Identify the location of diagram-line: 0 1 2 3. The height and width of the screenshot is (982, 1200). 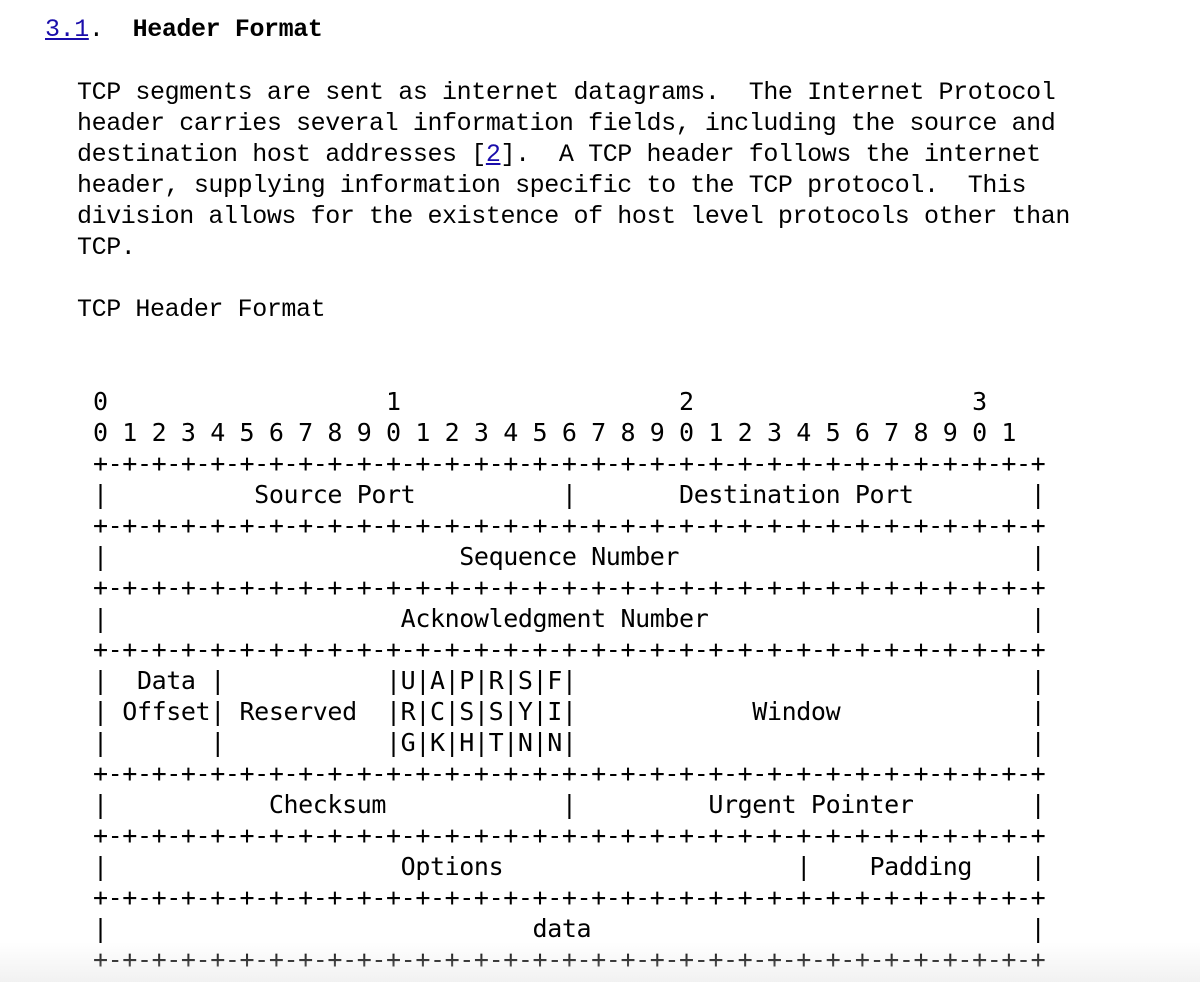
(540, 401).